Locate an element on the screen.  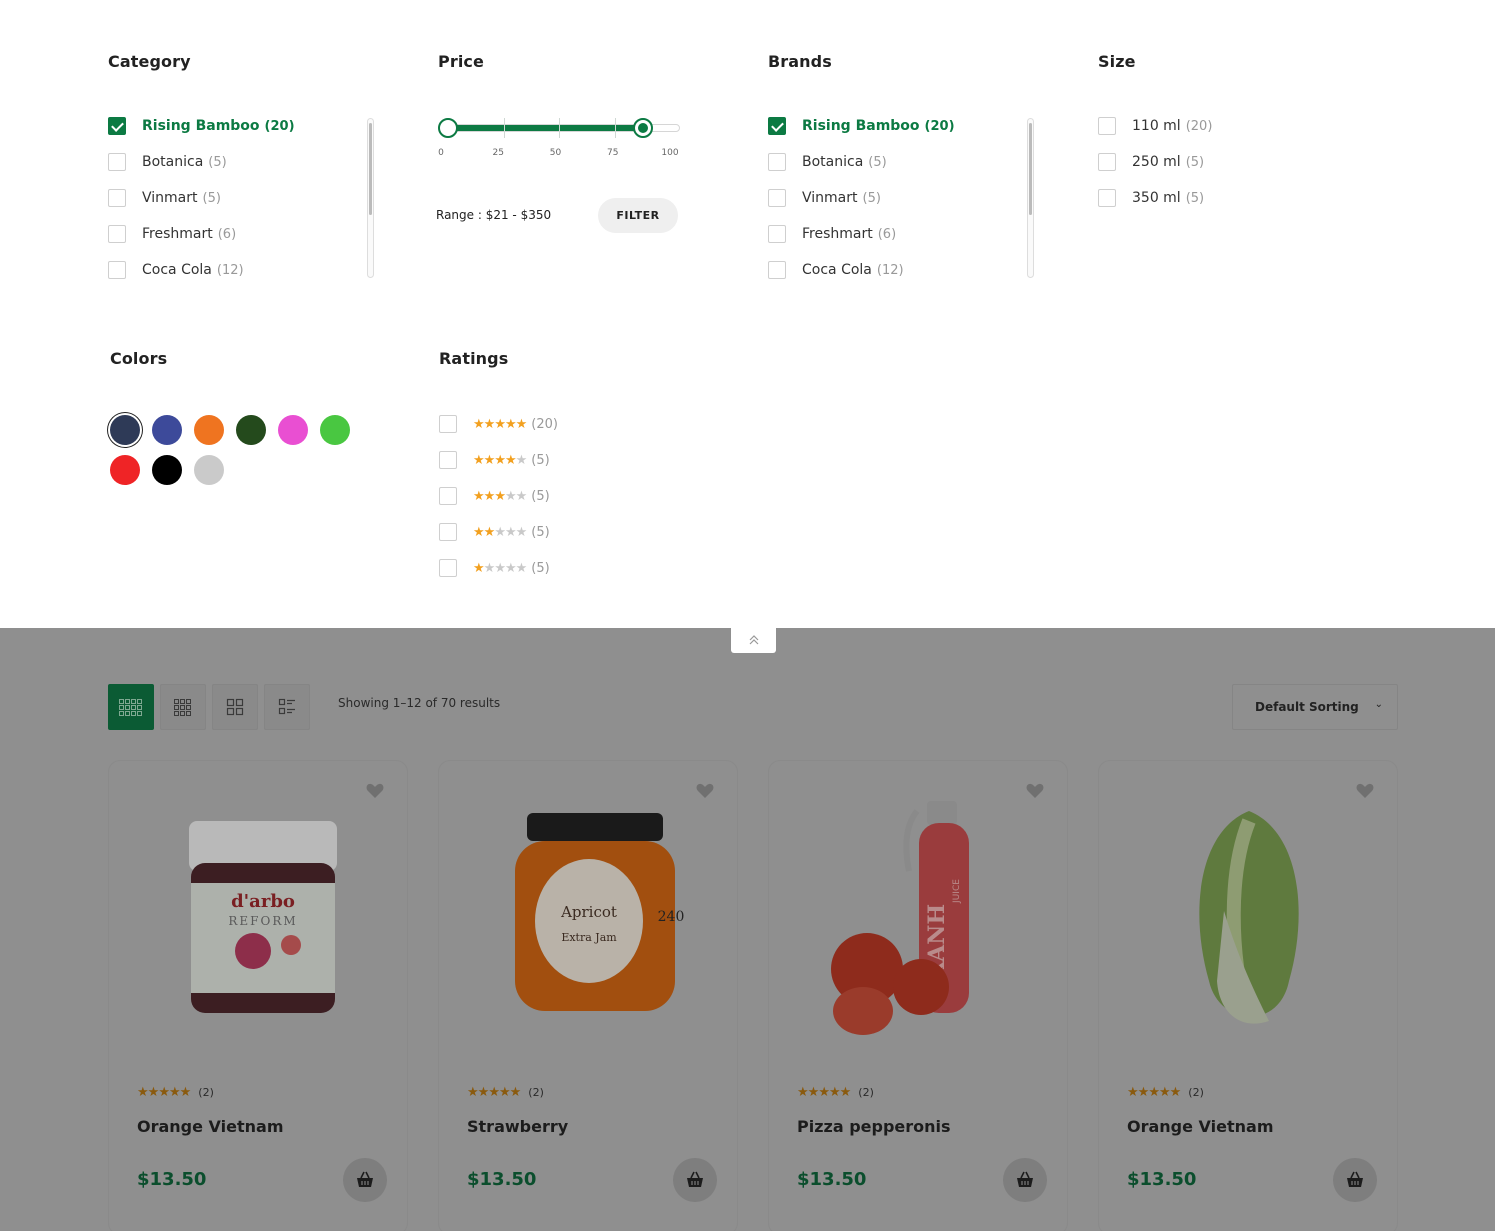
brands-scrollbar-thumb is located at coordinates (1030, 169).